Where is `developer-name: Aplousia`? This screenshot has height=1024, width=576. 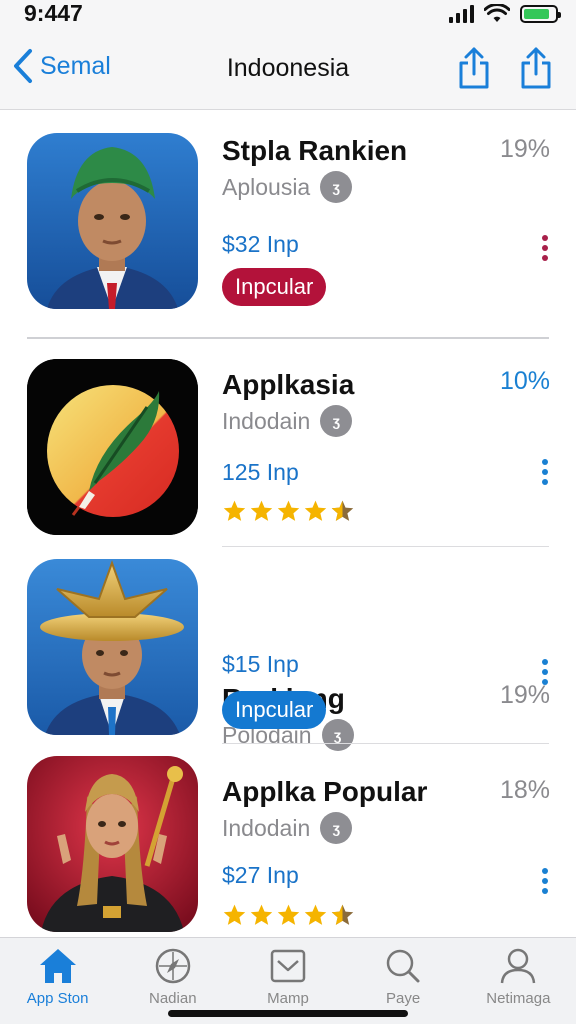 developer-name: Aplousia is located at coordinates (266, 186).